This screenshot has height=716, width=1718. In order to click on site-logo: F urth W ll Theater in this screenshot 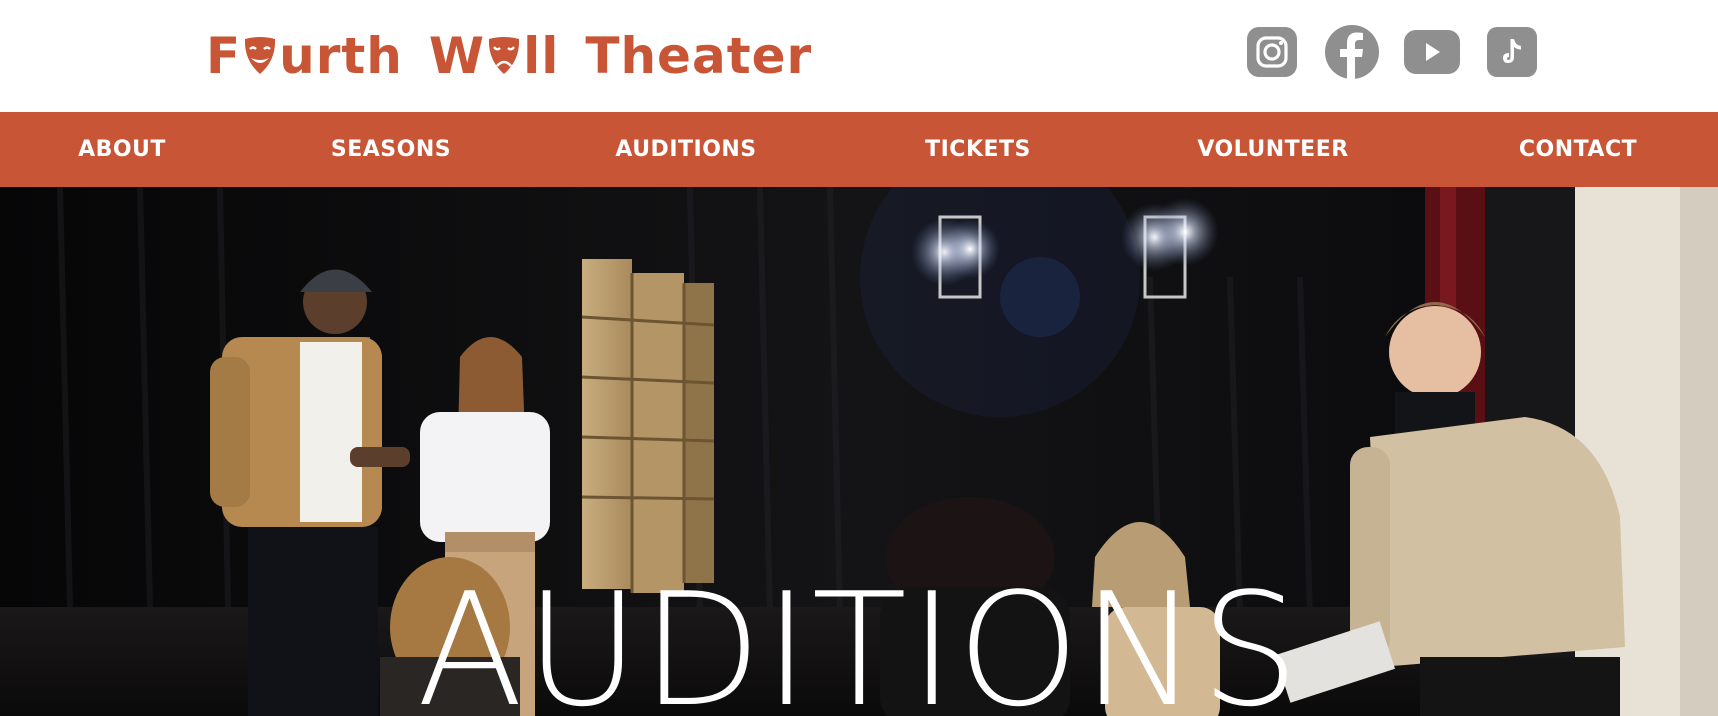, I will do `click(509, 56)`.